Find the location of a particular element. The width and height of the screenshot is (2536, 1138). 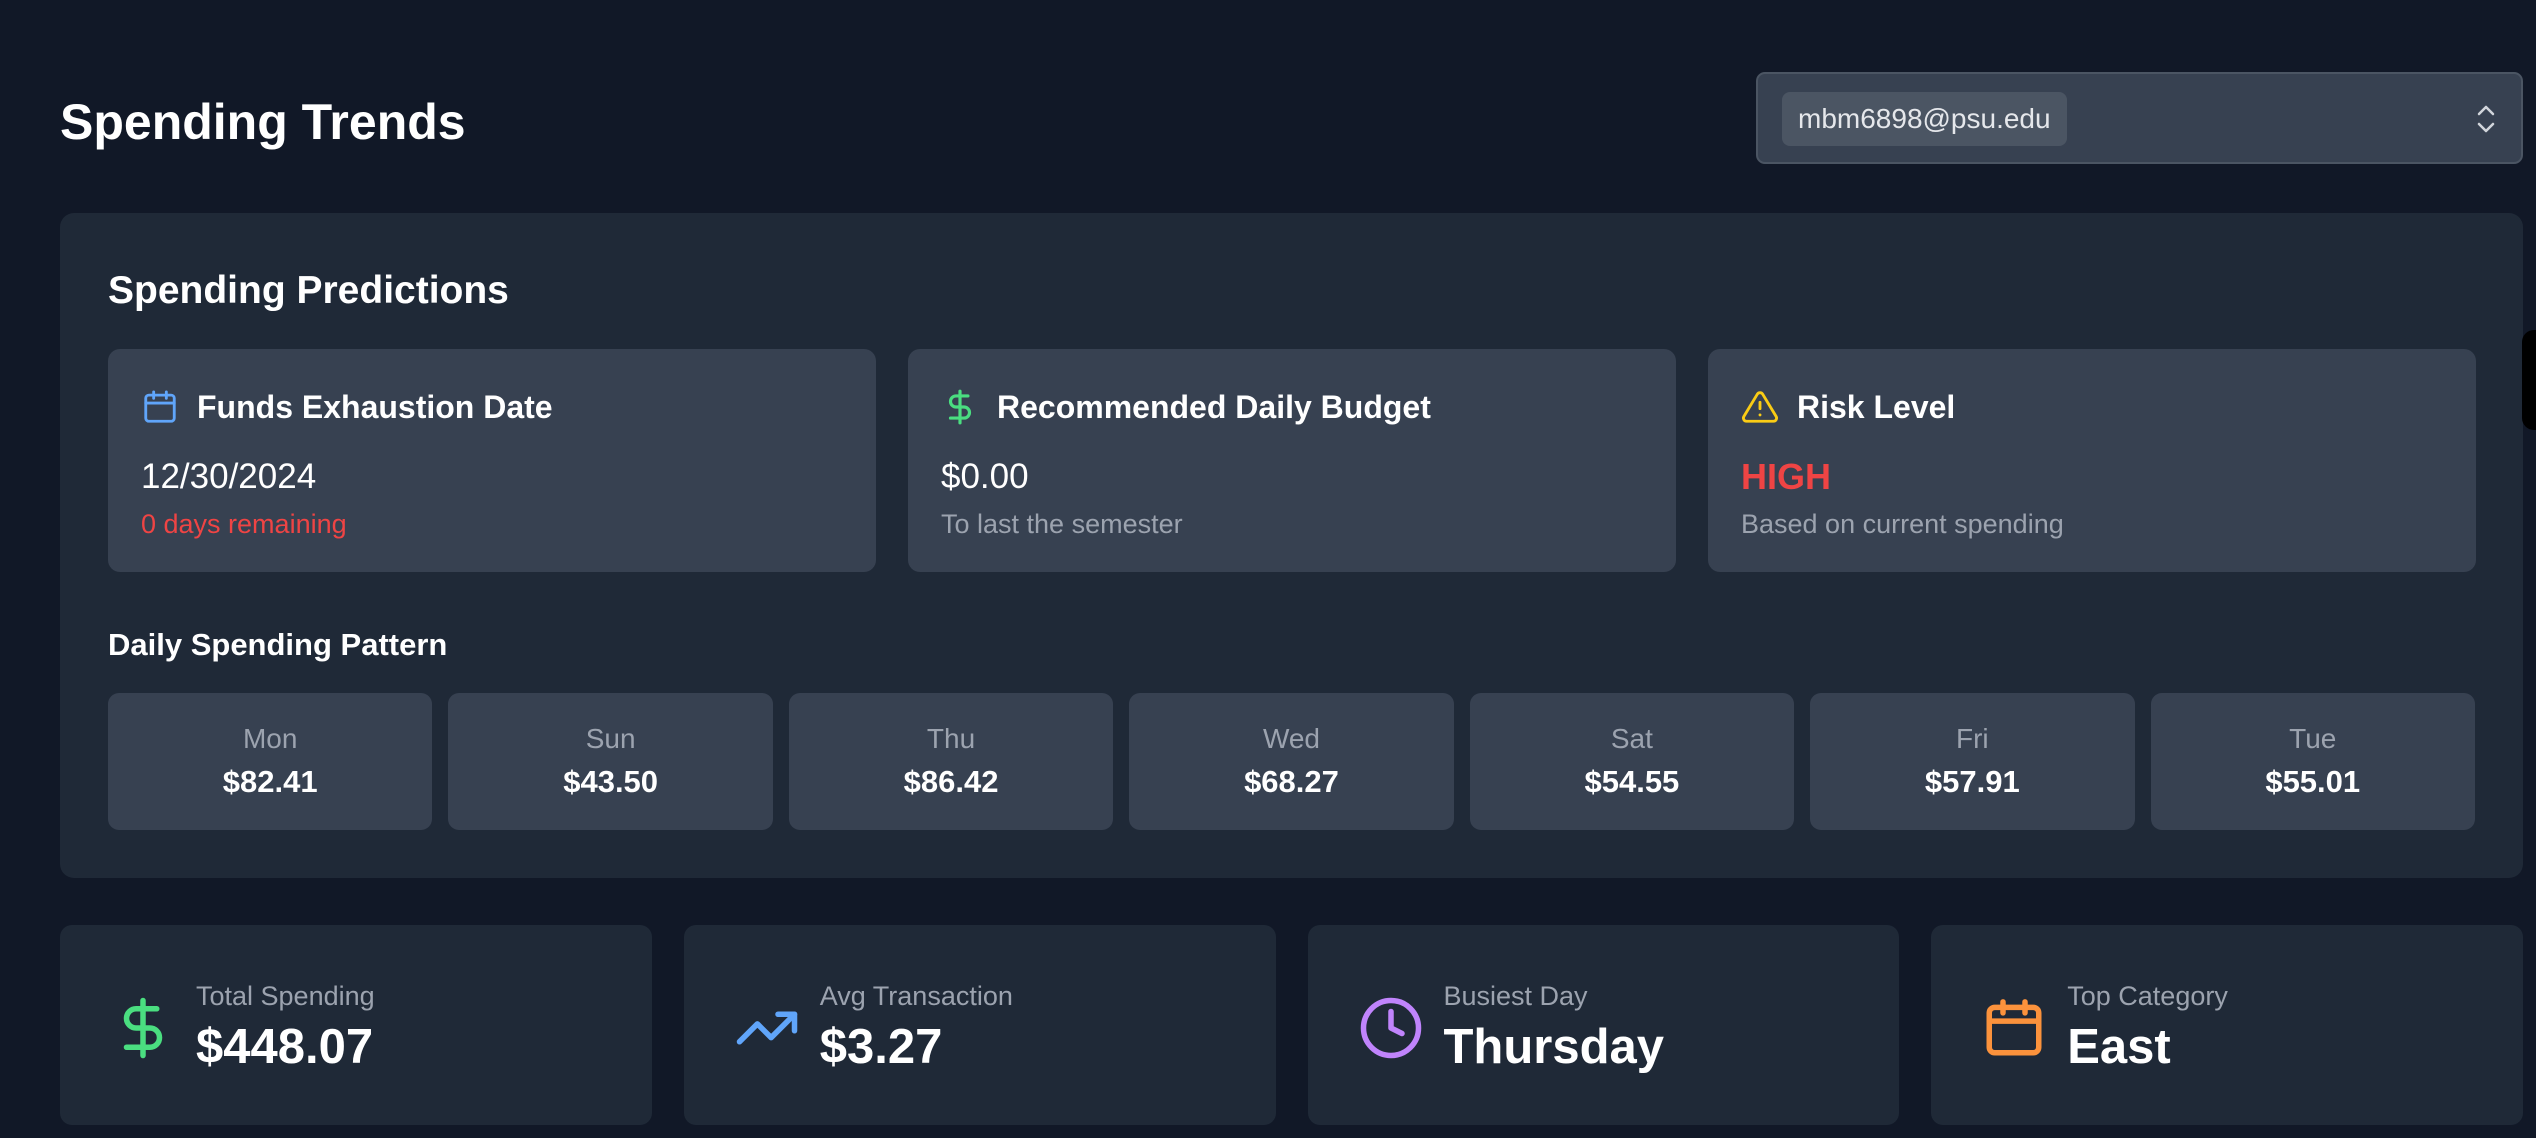

card-header: Recommended Daily Budget is located at coordinates (1186, 407).